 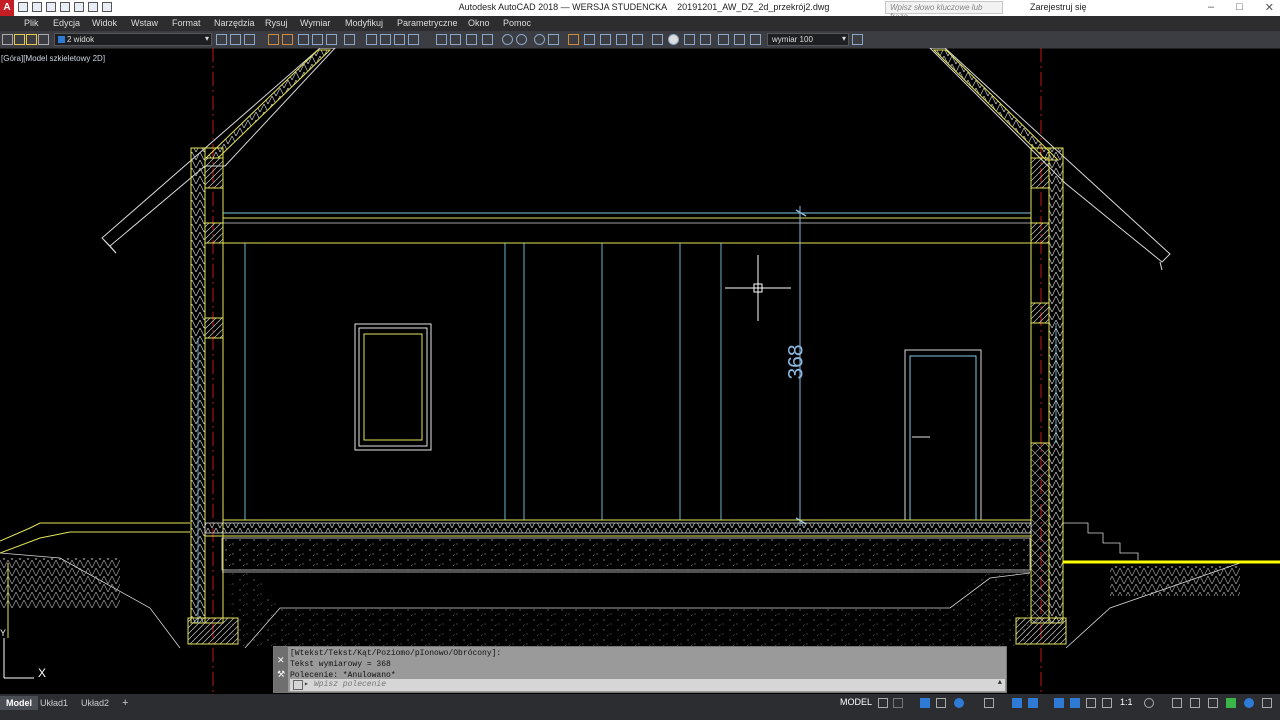 What do you see at coordinates (31, 23) in the screenshot?
I see `menu-plik: Plik` at bounding box center [31, 23].